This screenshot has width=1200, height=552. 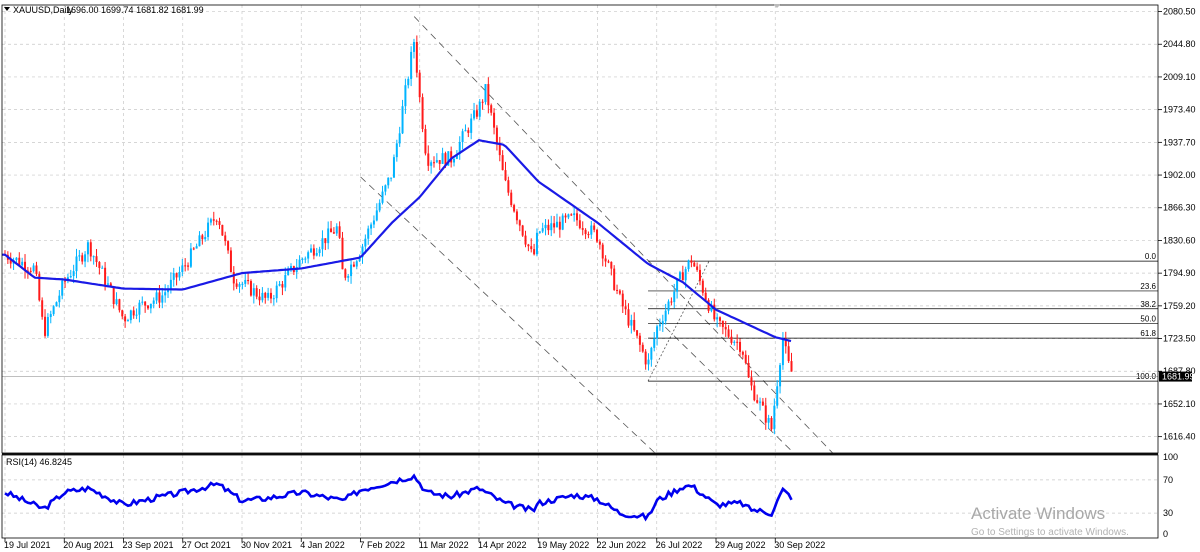 I want to click on scroll-marker-icon, so click(x=777, y=6).